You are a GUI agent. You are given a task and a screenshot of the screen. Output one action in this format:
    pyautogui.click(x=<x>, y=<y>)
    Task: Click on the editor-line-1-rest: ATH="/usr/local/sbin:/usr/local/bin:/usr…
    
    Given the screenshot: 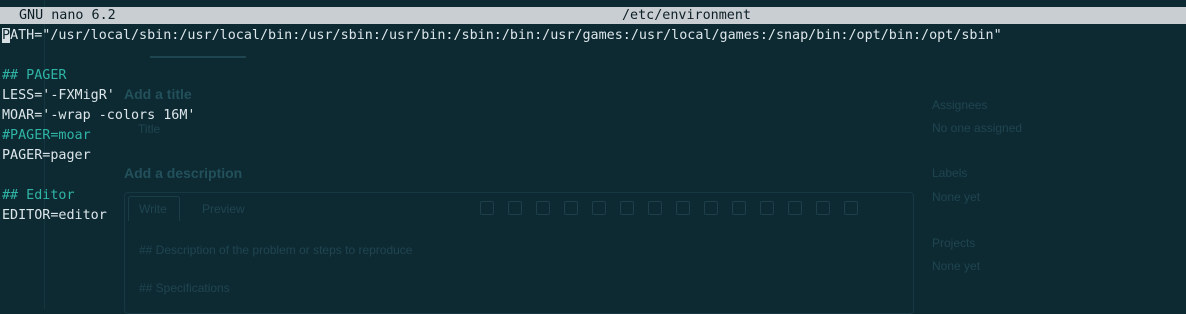 What is the action you would take?
    pyautogui.click(x=506, y=35)
    